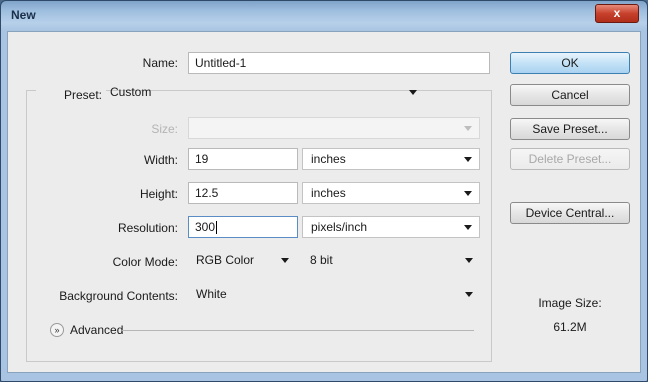 Image resolution: width=648 pixels, height=382 pixels. What do you see at coordinates (158, 194) in the screenshot?
I see `height-label: Height:` at bounding box center [158, 194].